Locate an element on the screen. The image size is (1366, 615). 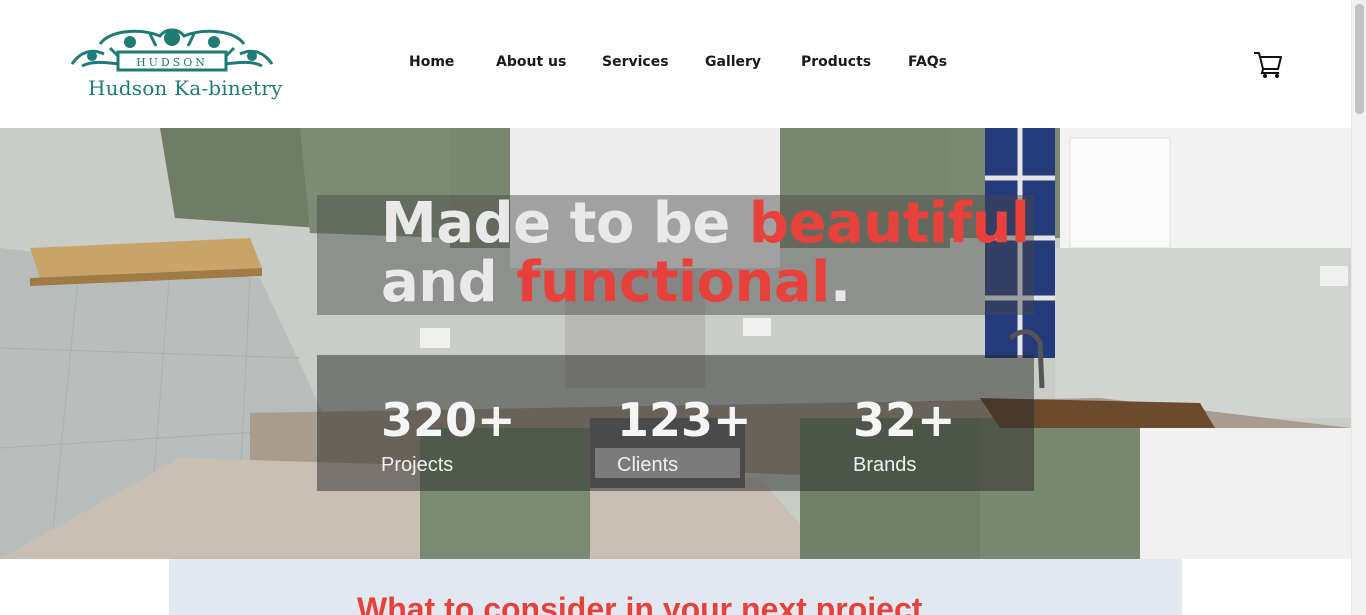
stat-brands: 32+ Brands is located at coordinates (904, 435).